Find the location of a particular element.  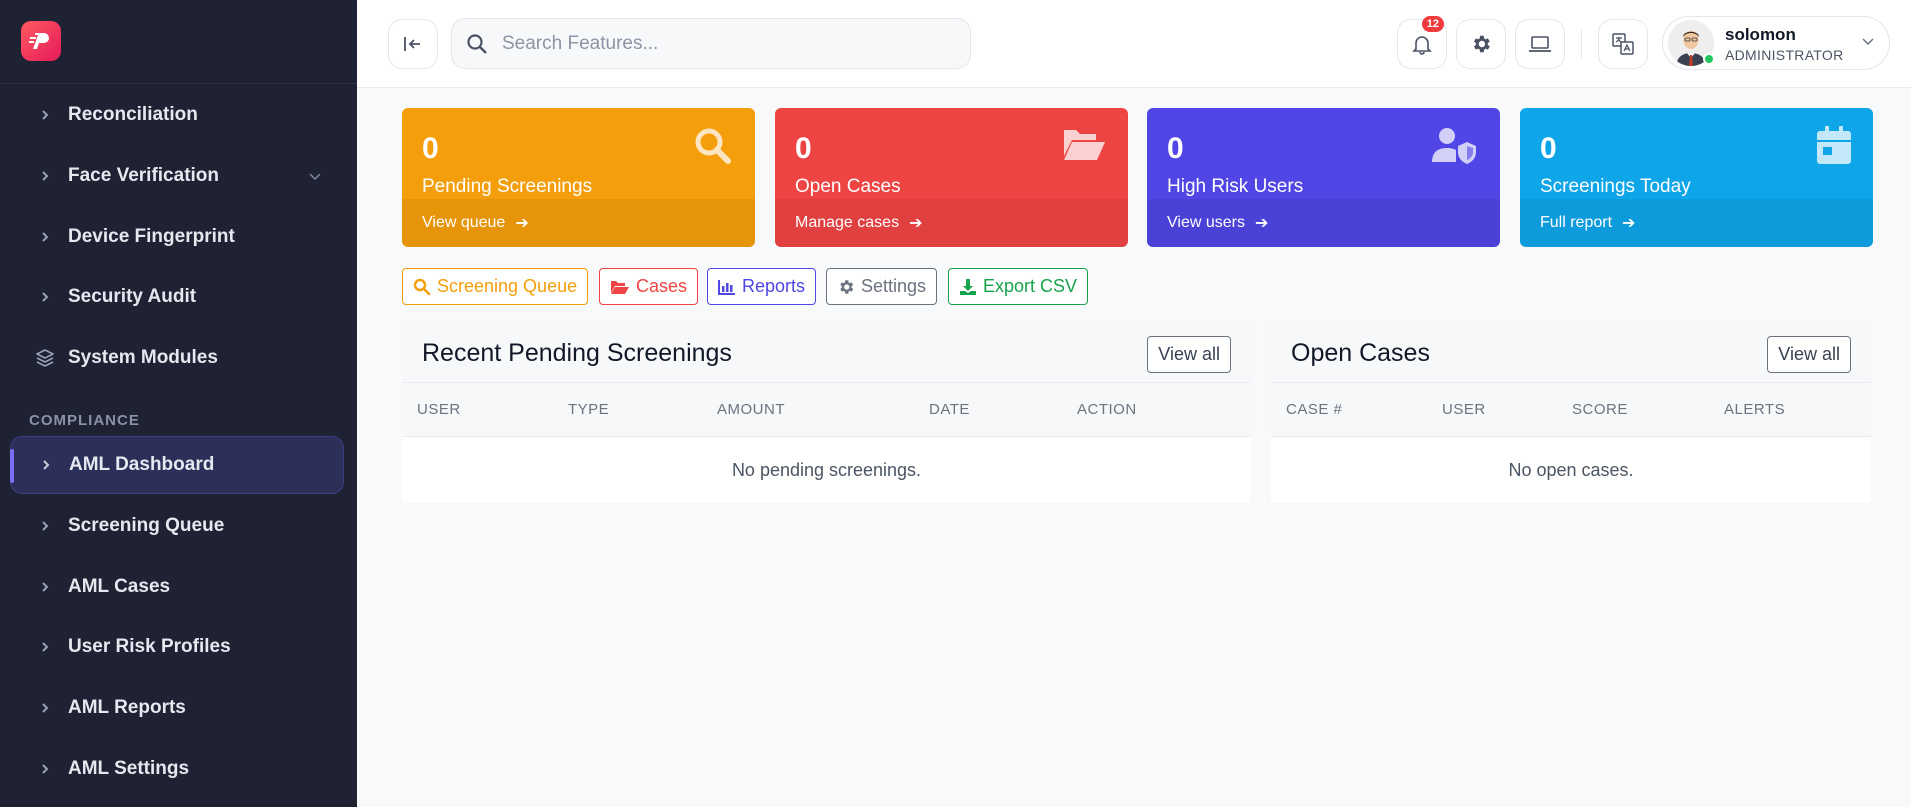

notification-count-badge: 12 is located at coordinates (1432, 24).